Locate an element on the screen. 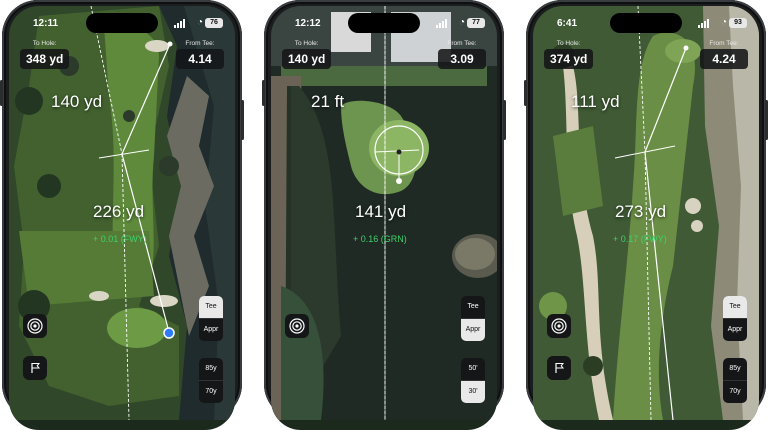  battery-icon: 93 is located at coordinates (738, 23).